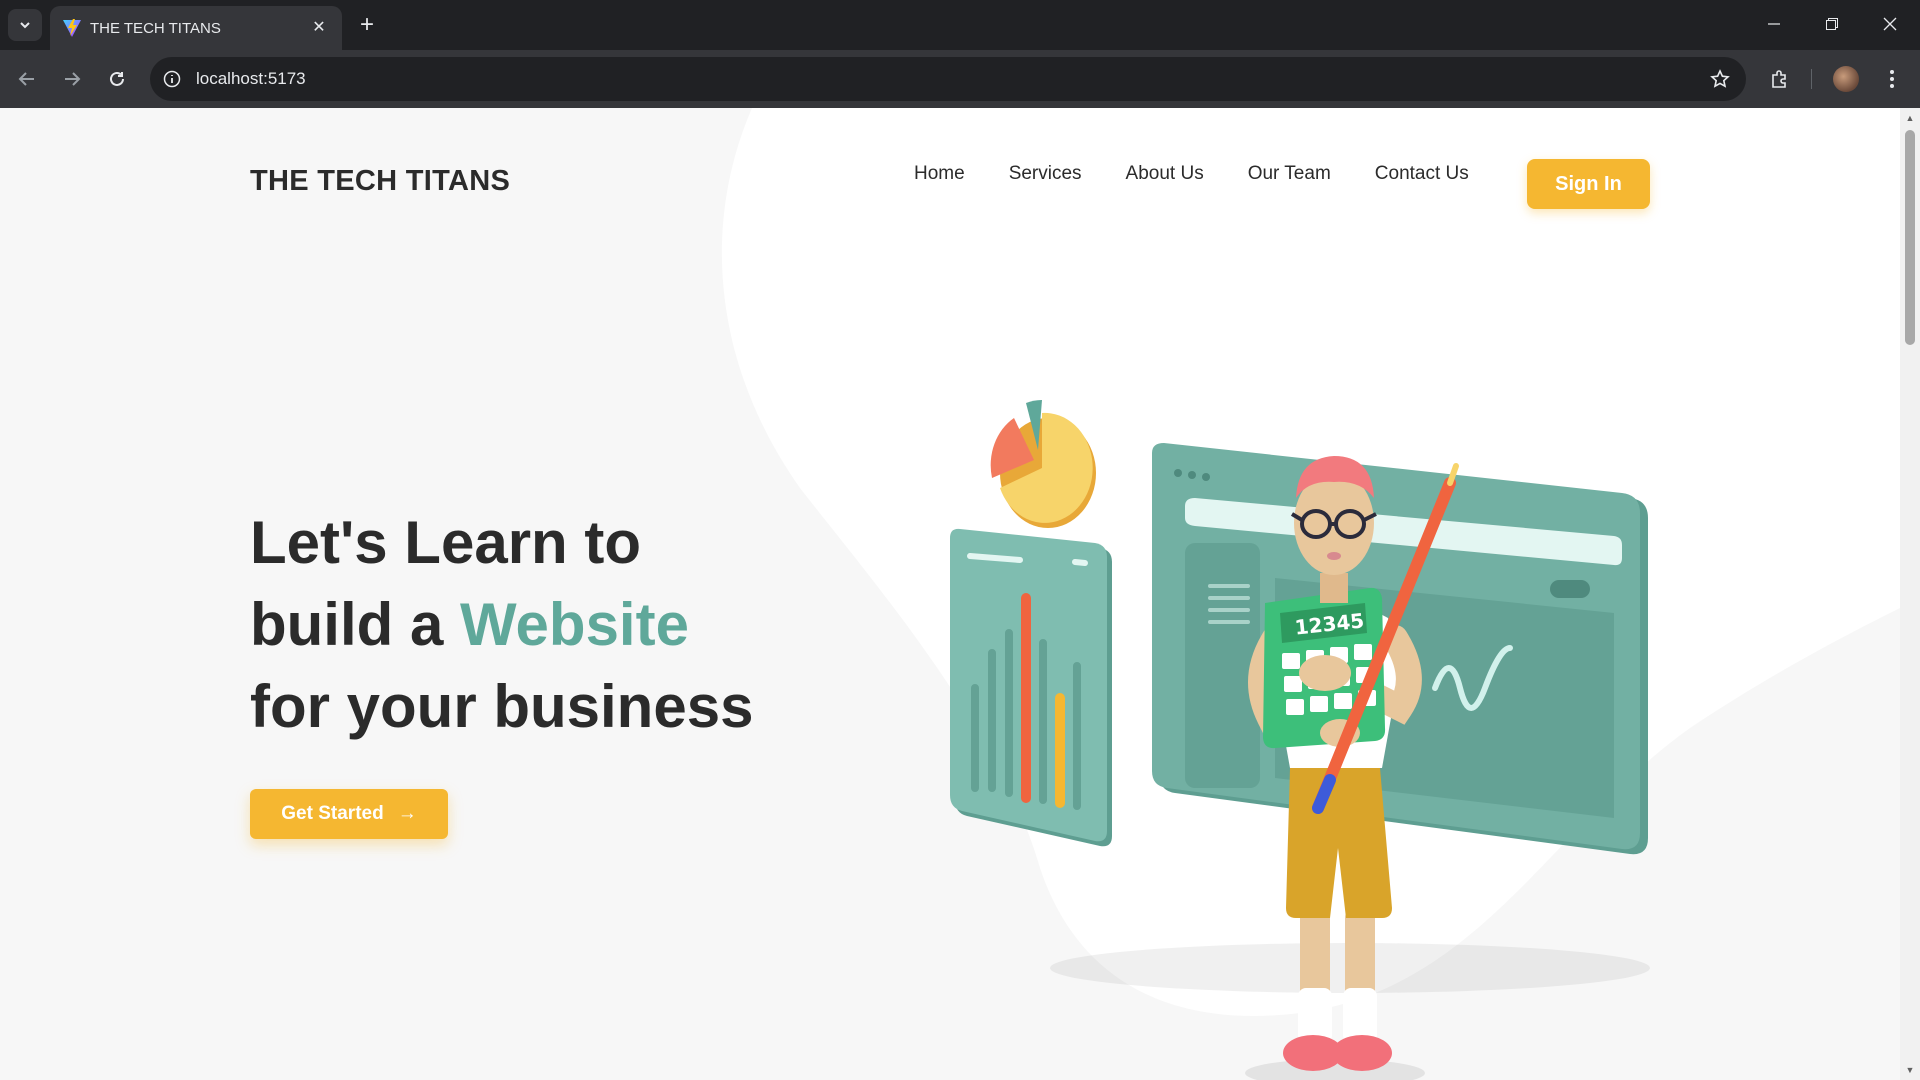 This screenshot has height=1080, width=1920. I want to click on nav-our-team: Our Team, so click(1289, 174).